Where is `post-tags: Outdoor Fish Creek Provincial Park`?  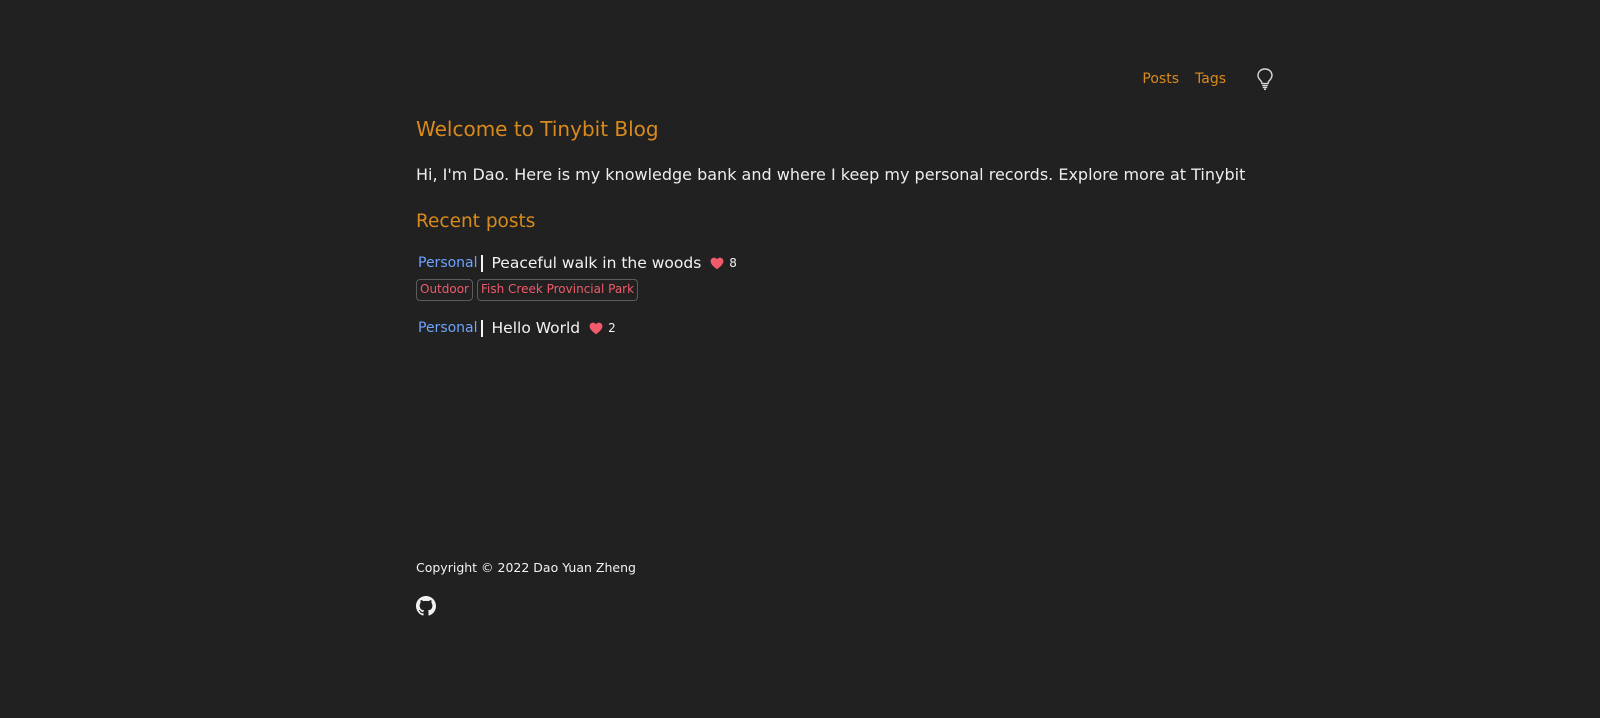 post-tags: Outdoor Fish Creek Provincial Park is located at coordinates (846, 290).